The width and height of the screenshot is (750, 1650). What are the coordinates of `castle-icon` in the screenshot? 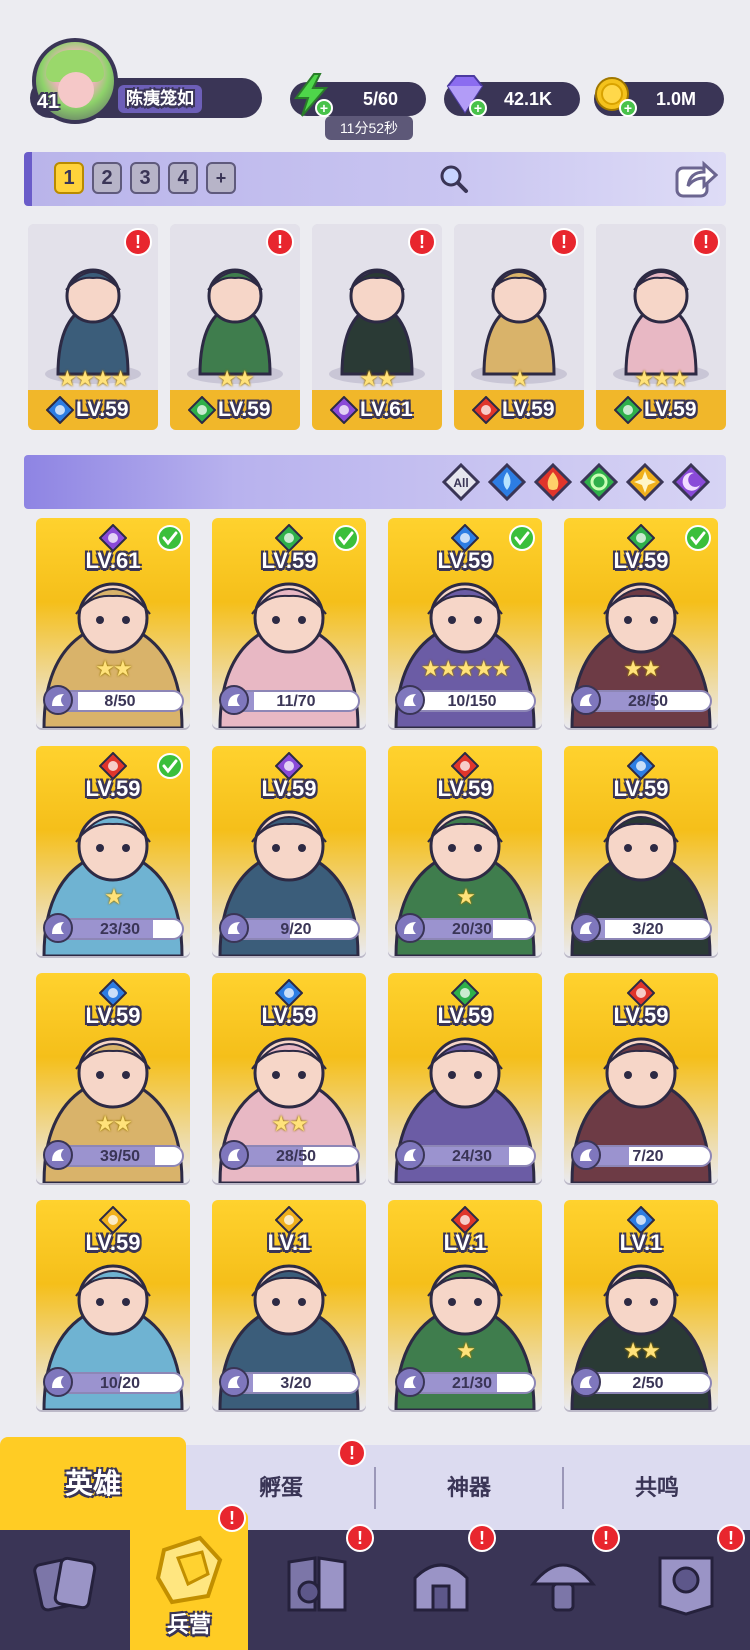 It's located at (441, 1587).